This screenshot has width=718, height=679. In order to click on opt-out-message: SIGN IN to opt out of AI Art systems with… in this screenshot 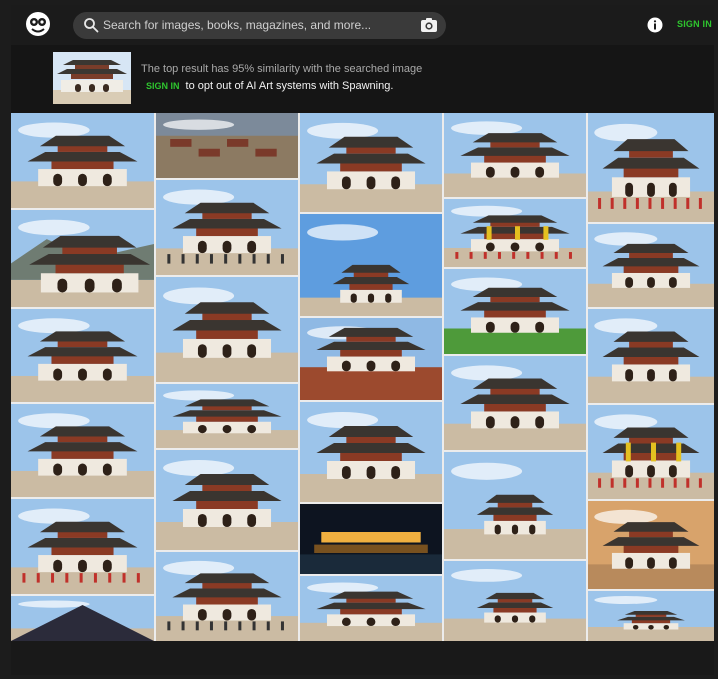, I will do `click(269, 86)`.